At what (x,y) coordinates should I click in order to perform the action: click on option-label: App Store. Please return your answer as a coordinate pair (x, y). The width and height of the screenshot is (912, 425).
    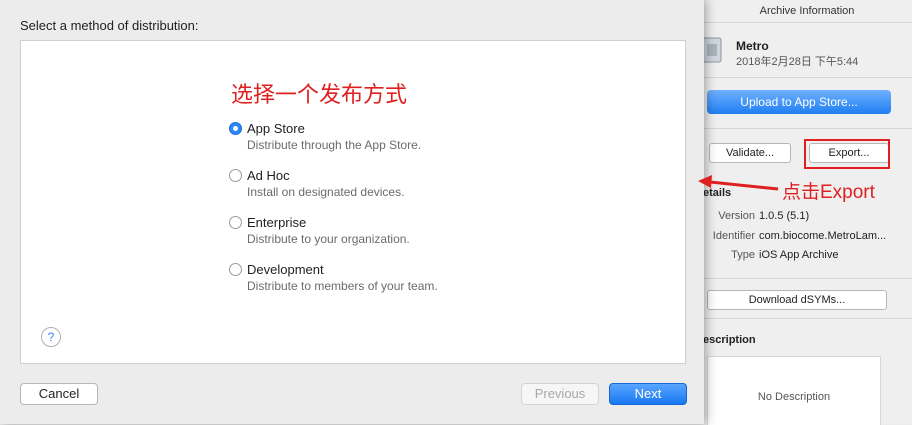
    Looking at the image, I should click on (276, 128).